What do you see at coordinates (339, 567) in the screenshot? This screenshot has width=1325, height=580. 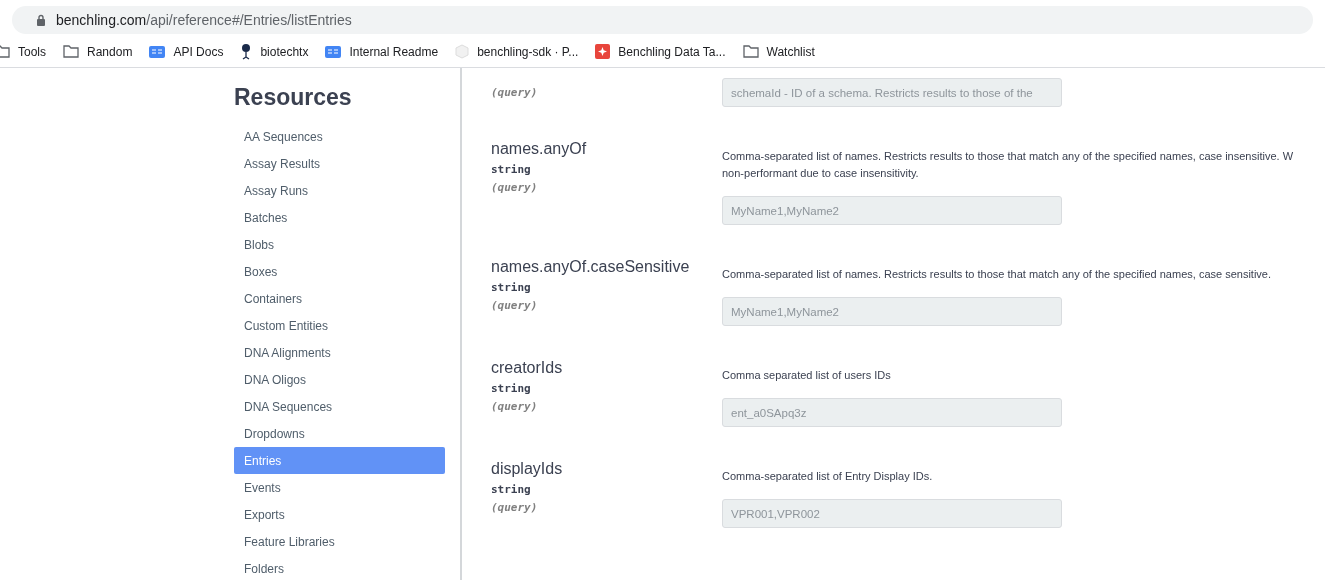 I see `sidebar-item: Folders` at bounding box center [339, 567].